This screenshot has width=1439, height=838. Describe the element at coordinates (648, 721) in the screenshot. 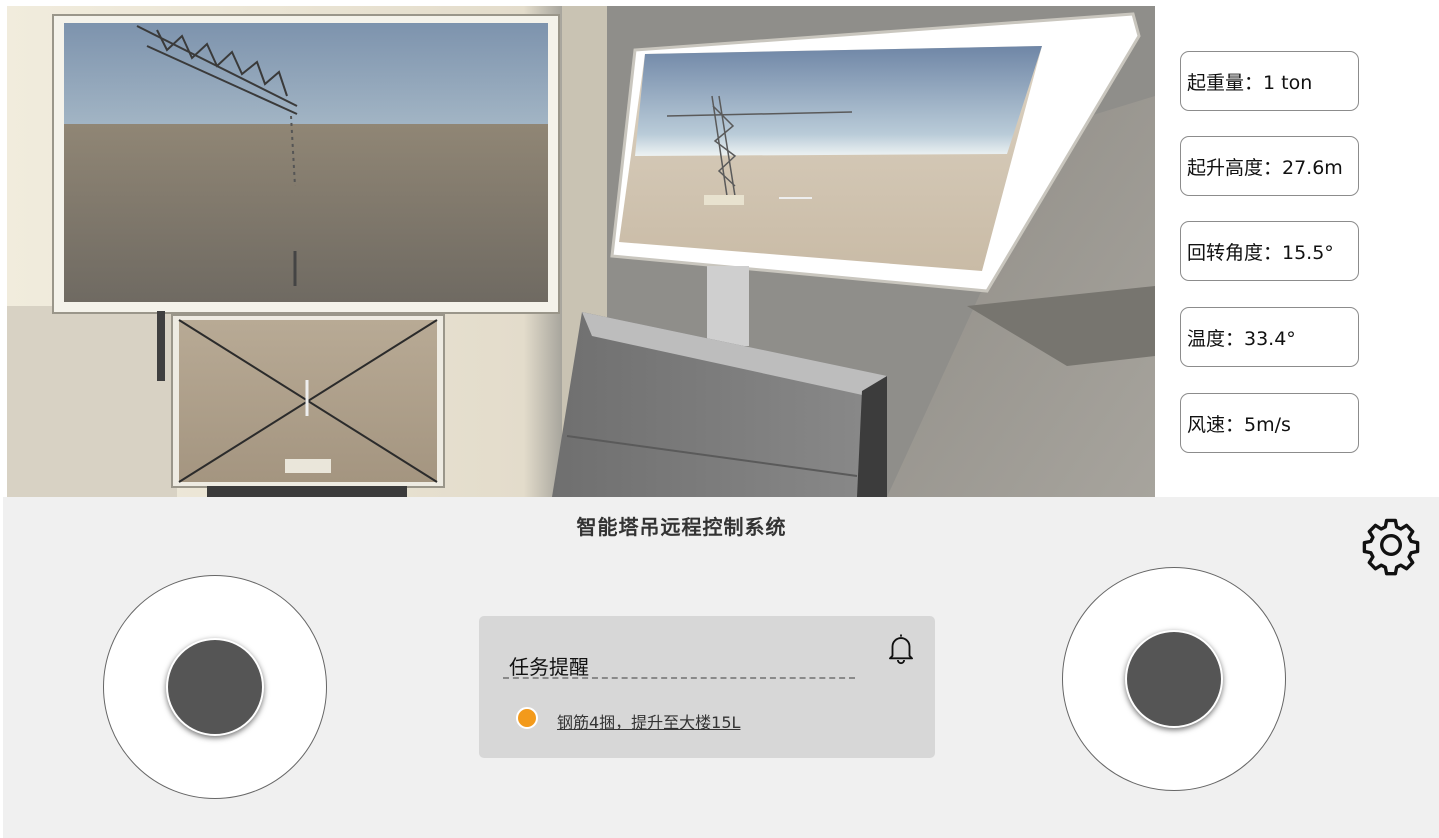

I see `task-item-link: 钢筋4捆，提升至大楼15L` at that location.